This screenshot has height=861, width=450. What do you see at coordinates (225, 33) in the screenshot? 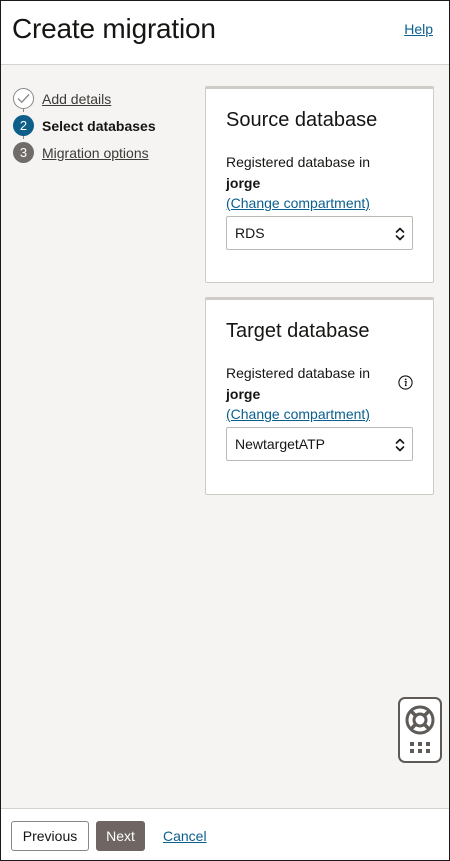
I see `page-header: Create migration Help` at bounding box center [225, 33].